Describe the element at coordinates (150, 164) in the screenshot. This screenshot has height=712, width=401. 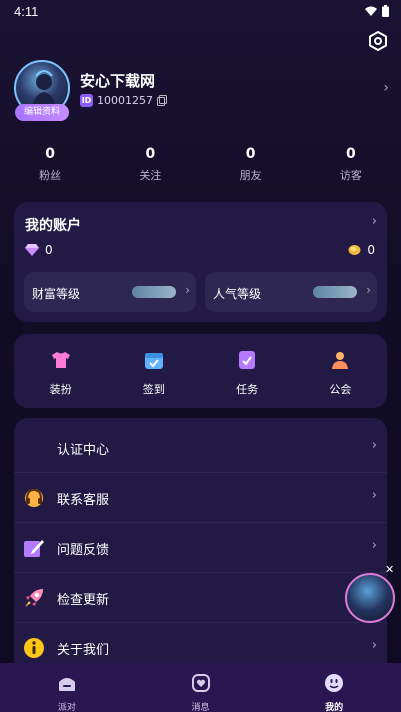
I see `stat-following: 0 关注` at that location.